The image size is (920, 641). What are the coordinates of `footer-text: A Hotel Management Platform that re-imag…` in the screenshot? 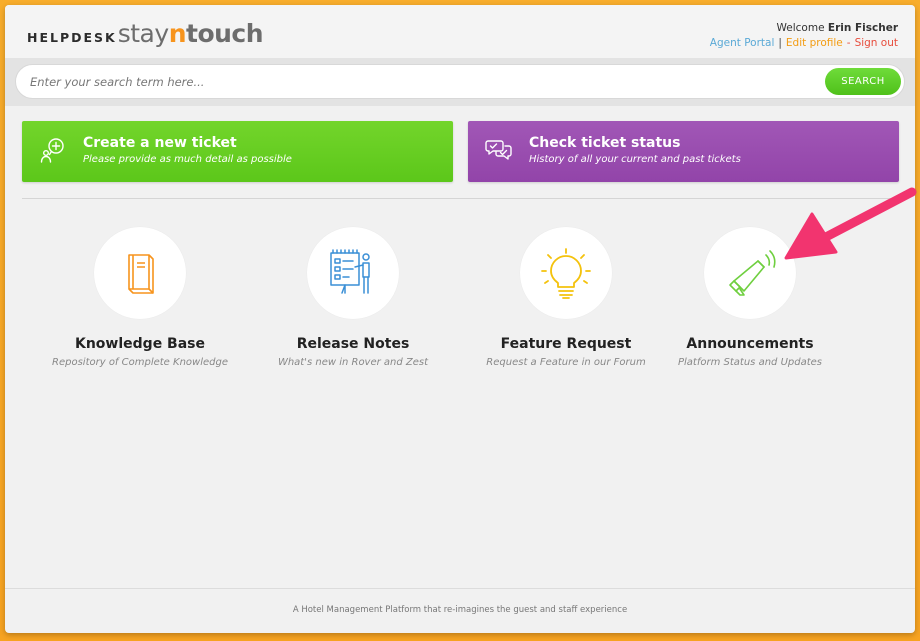 It's located at (460, 610).